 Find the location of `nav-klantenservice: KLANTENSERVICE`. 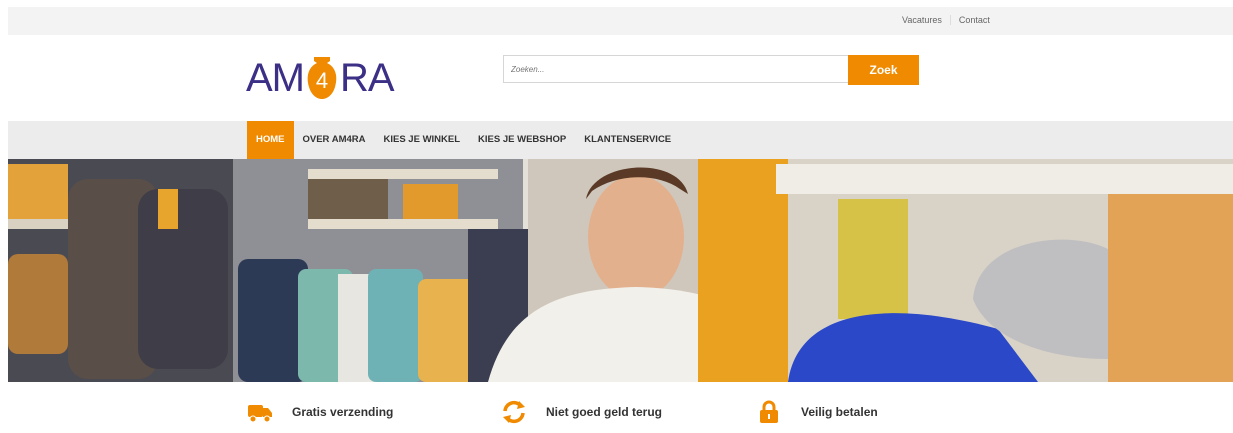

nav-klantenservice: KLANTENSERVICE is located at coordinates (627, 140).